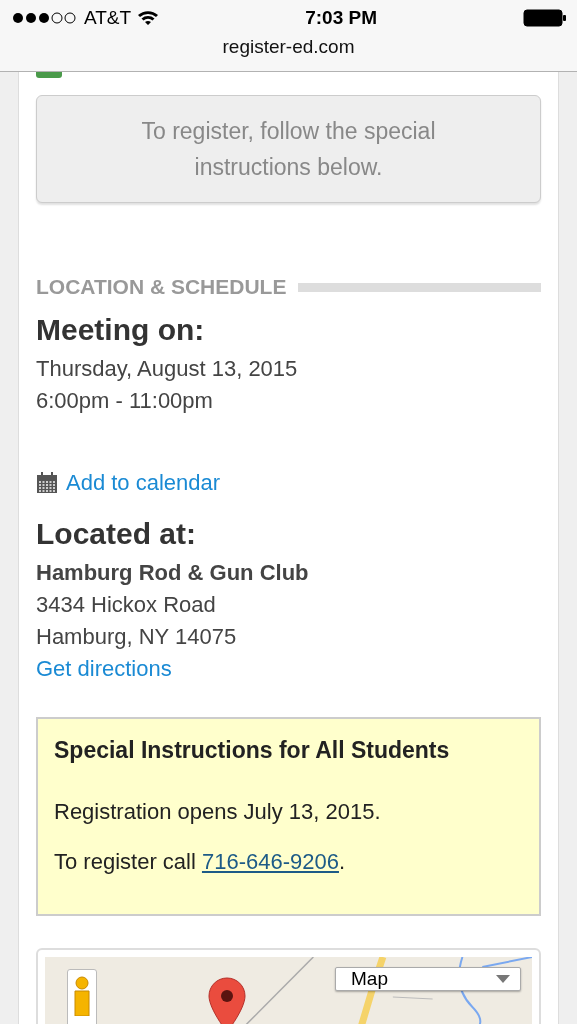  I want to click on meeting-date: Thursday, August 13, 2015, so click(167, 369).